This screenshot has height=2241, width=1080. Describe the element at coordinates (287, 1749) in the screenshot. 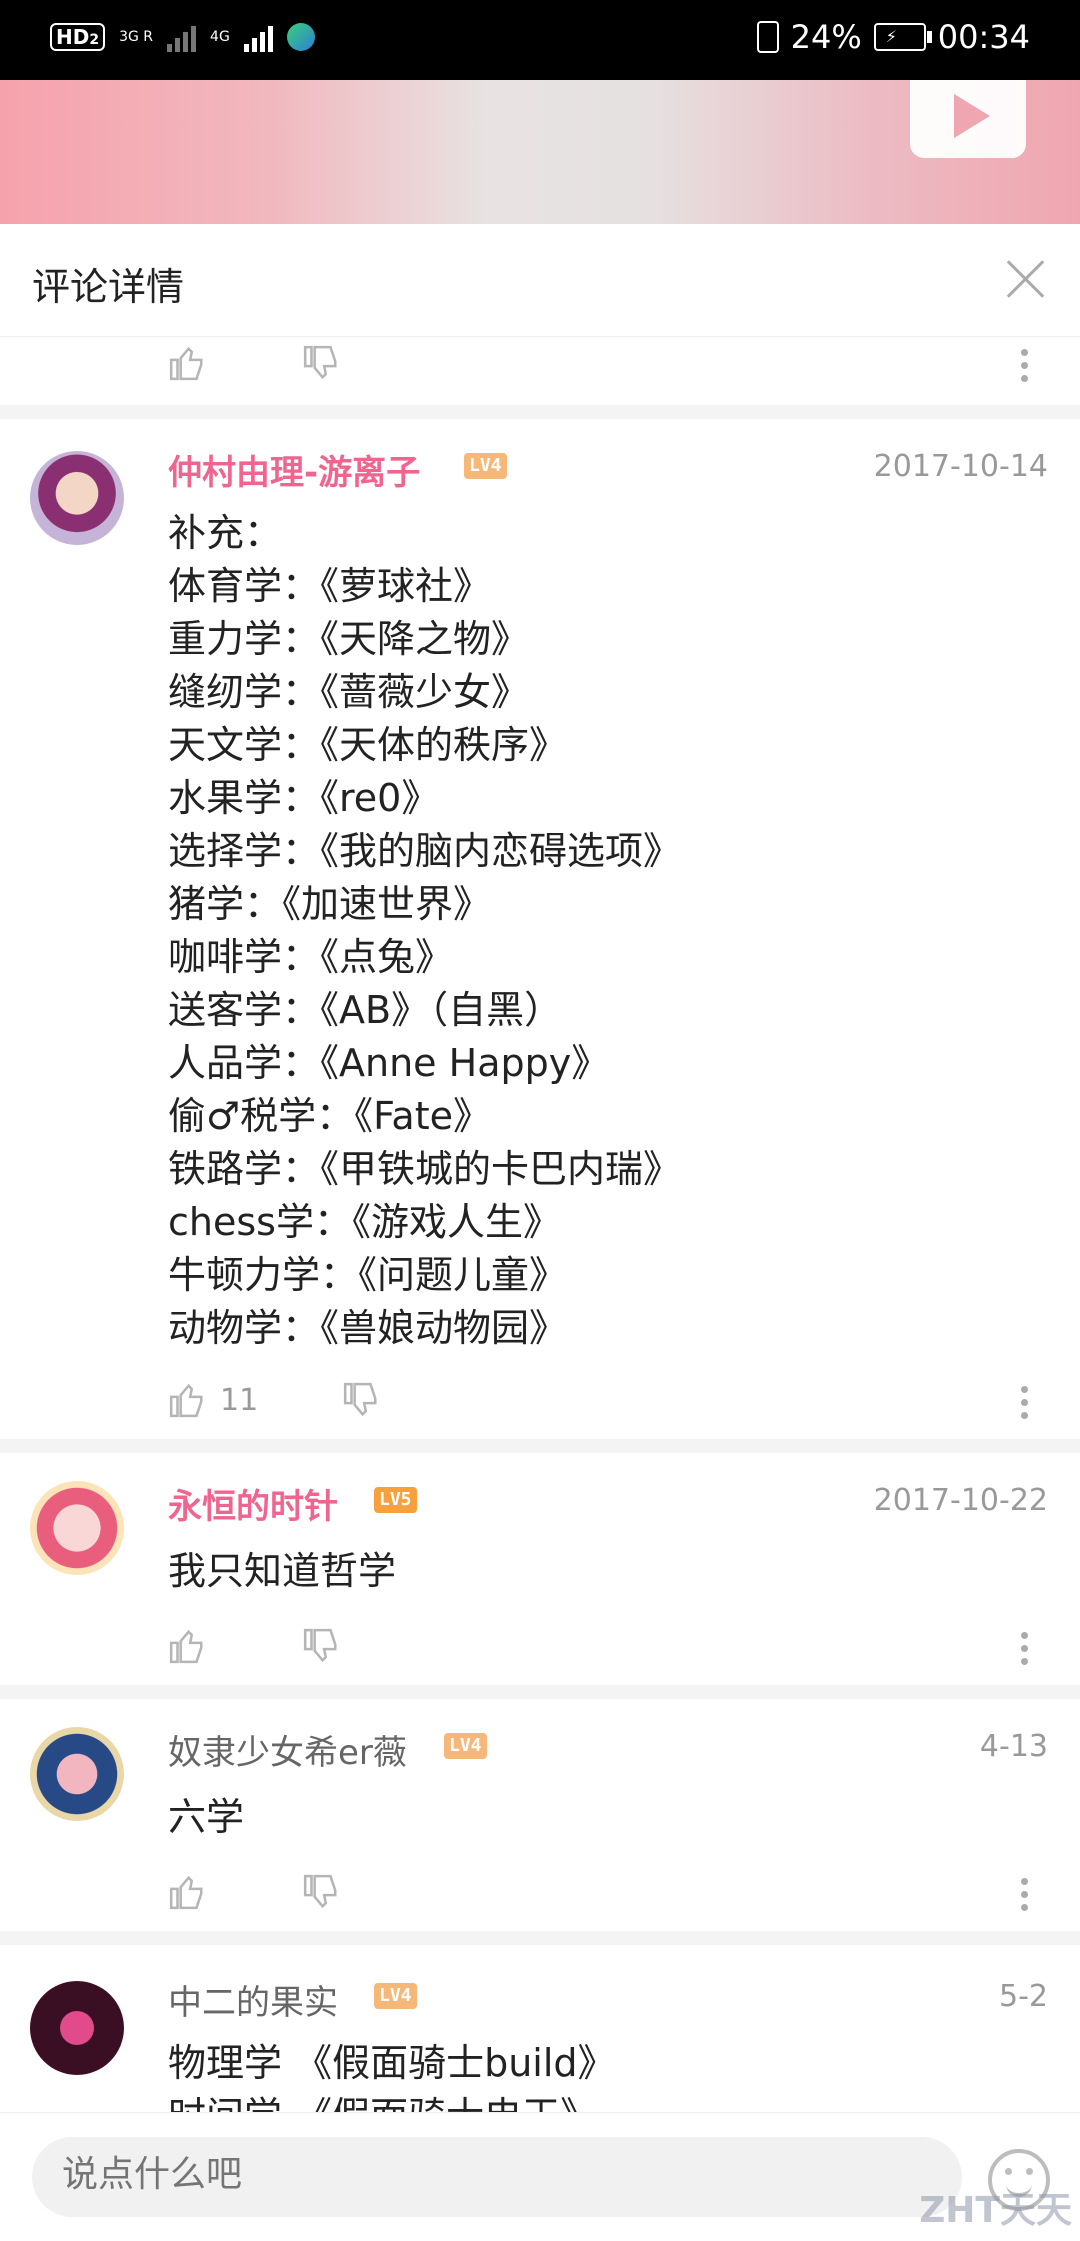

I see `username: 奴隶少女希er薇` at that location.